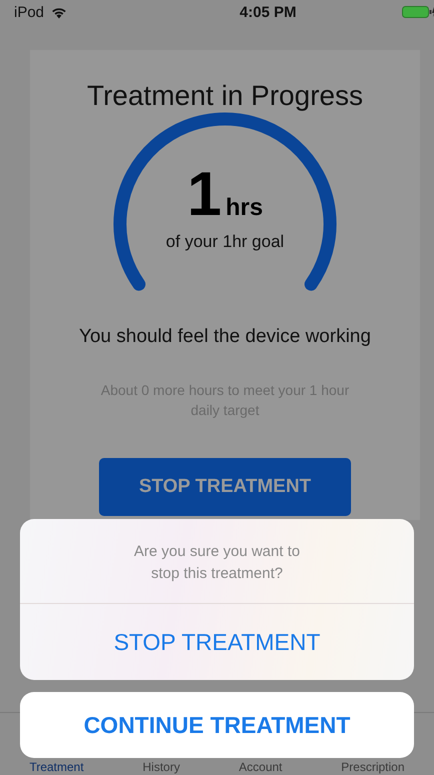 Image resolution: width=434 pixels, height=775 pixels. Describe the element at coordinates (59, 12) in the screenshot. I see `wifi-icon` at that location.